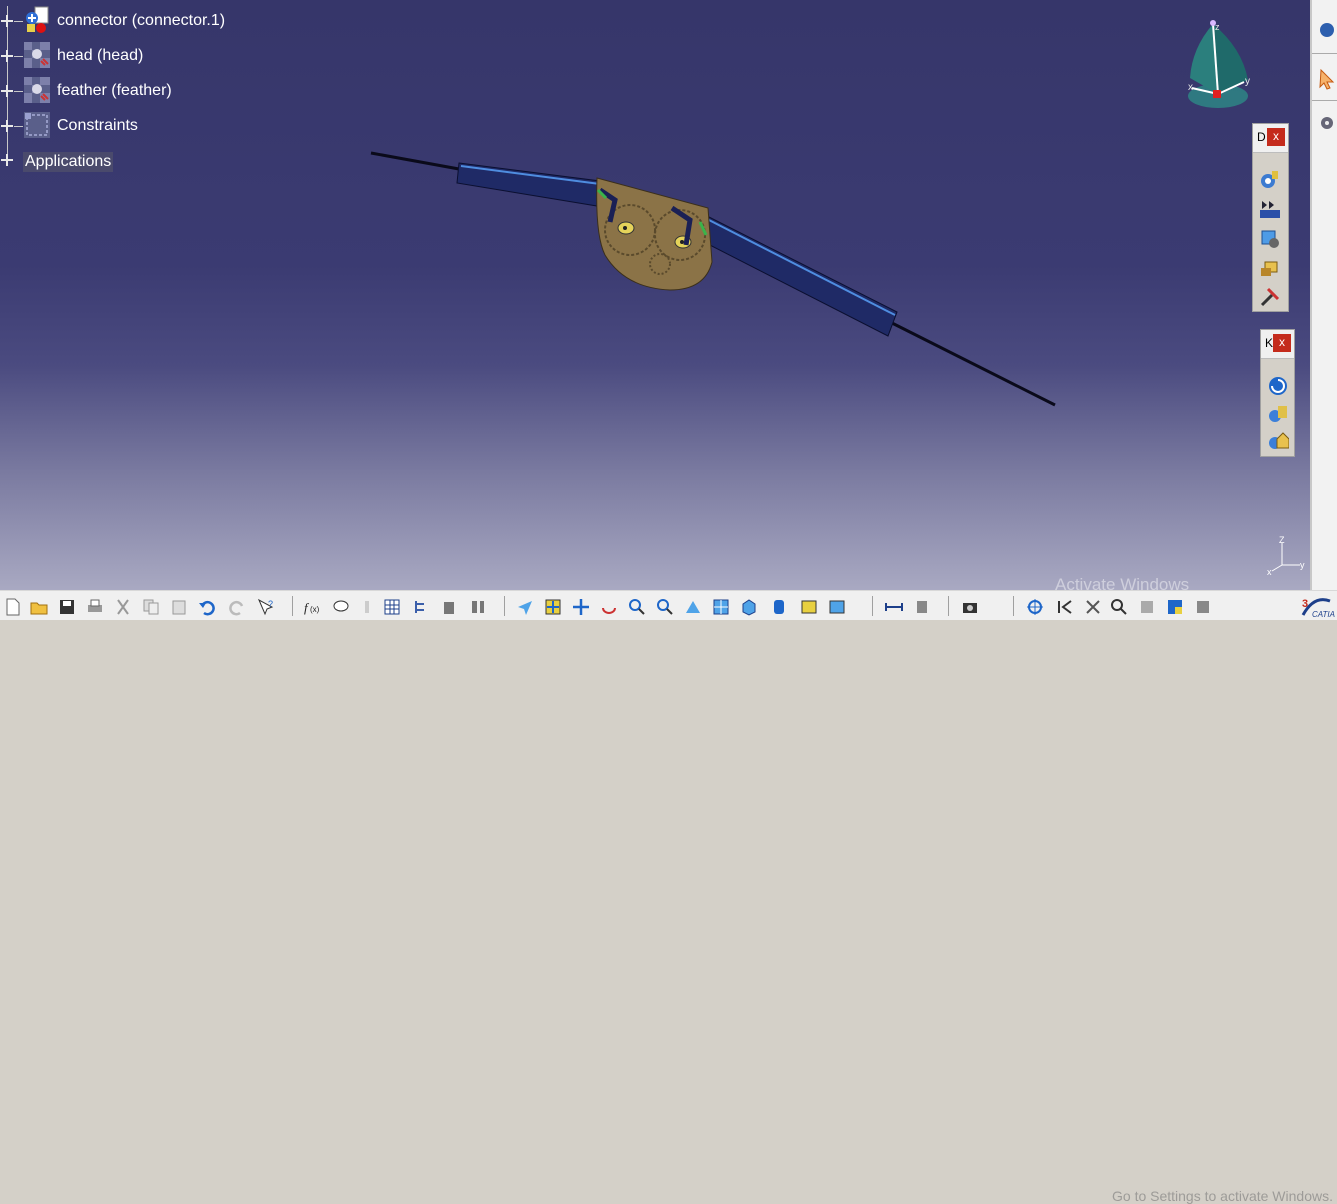 The width and height of the screenshot is (1337, 1204). What do you see at coordinates (1282, 540) in the screenshot?
I see `axis-z-label: Z` at bounding box center [1282, 540].